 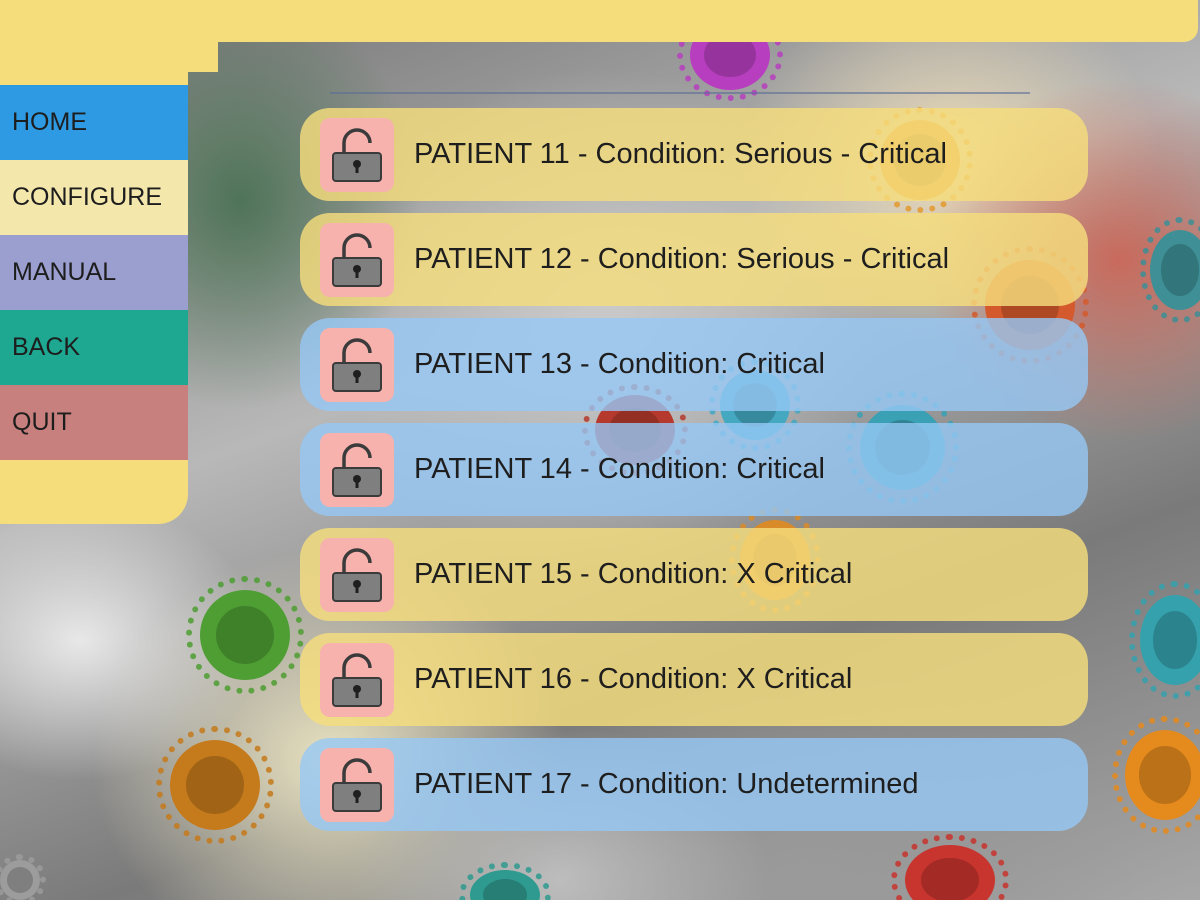 I want to click on patient-label: PATIENT 17 - Condition: Undetermined, so click(x=666, y=784).